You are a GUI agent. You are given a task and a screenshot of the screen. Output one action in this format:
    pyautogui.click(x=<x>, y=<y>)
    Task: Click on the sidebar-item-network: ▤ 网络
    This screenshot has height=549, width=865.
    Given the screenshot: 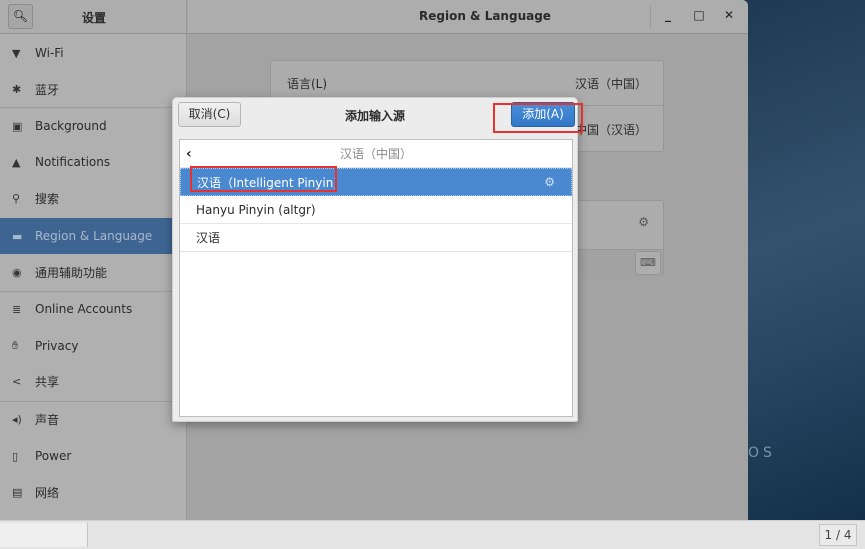 What is the action you would take?
    pyautogui.click(x=93, y=492)
    